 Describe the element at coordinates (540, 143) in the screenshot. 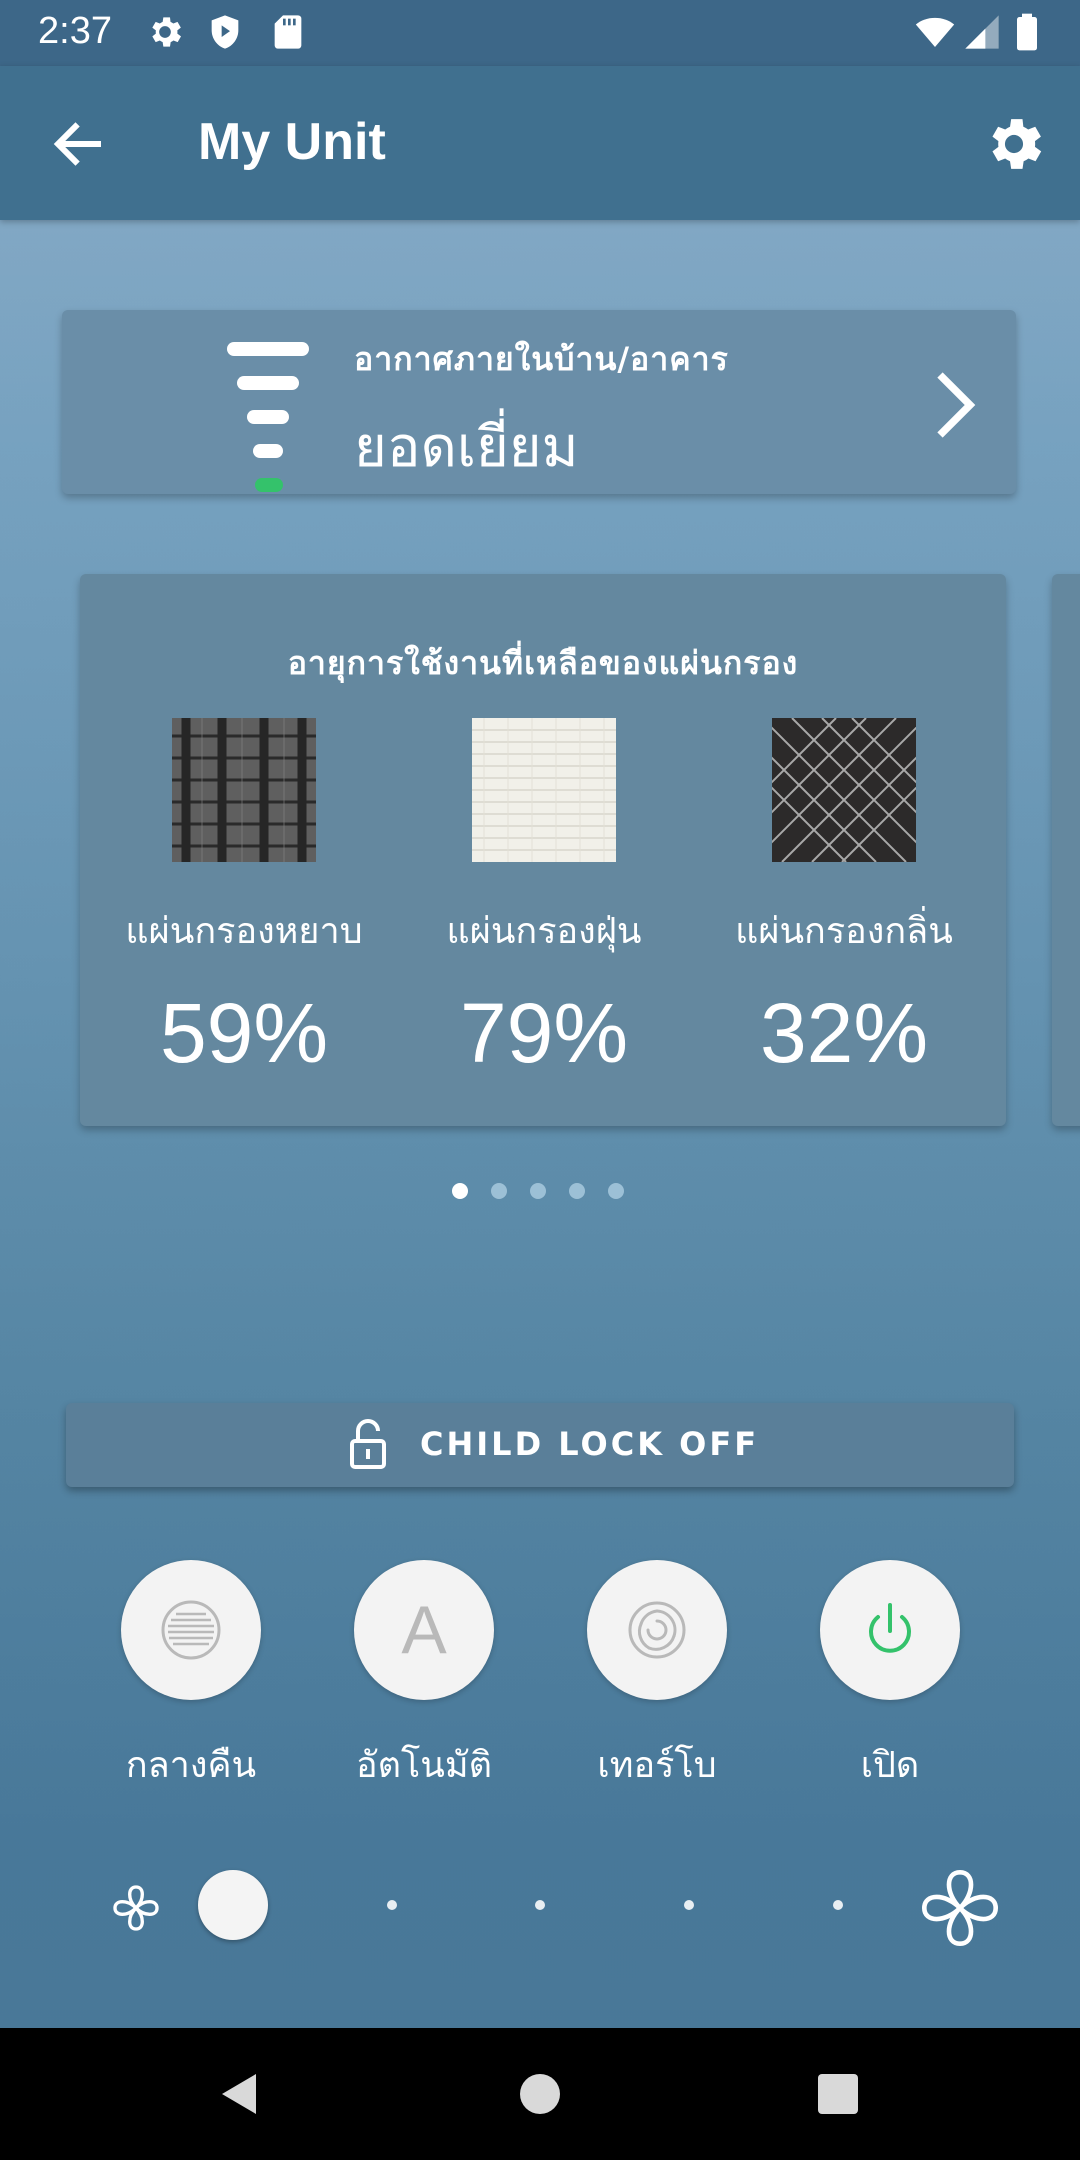

I see `app-bar: My Unit` at that location.